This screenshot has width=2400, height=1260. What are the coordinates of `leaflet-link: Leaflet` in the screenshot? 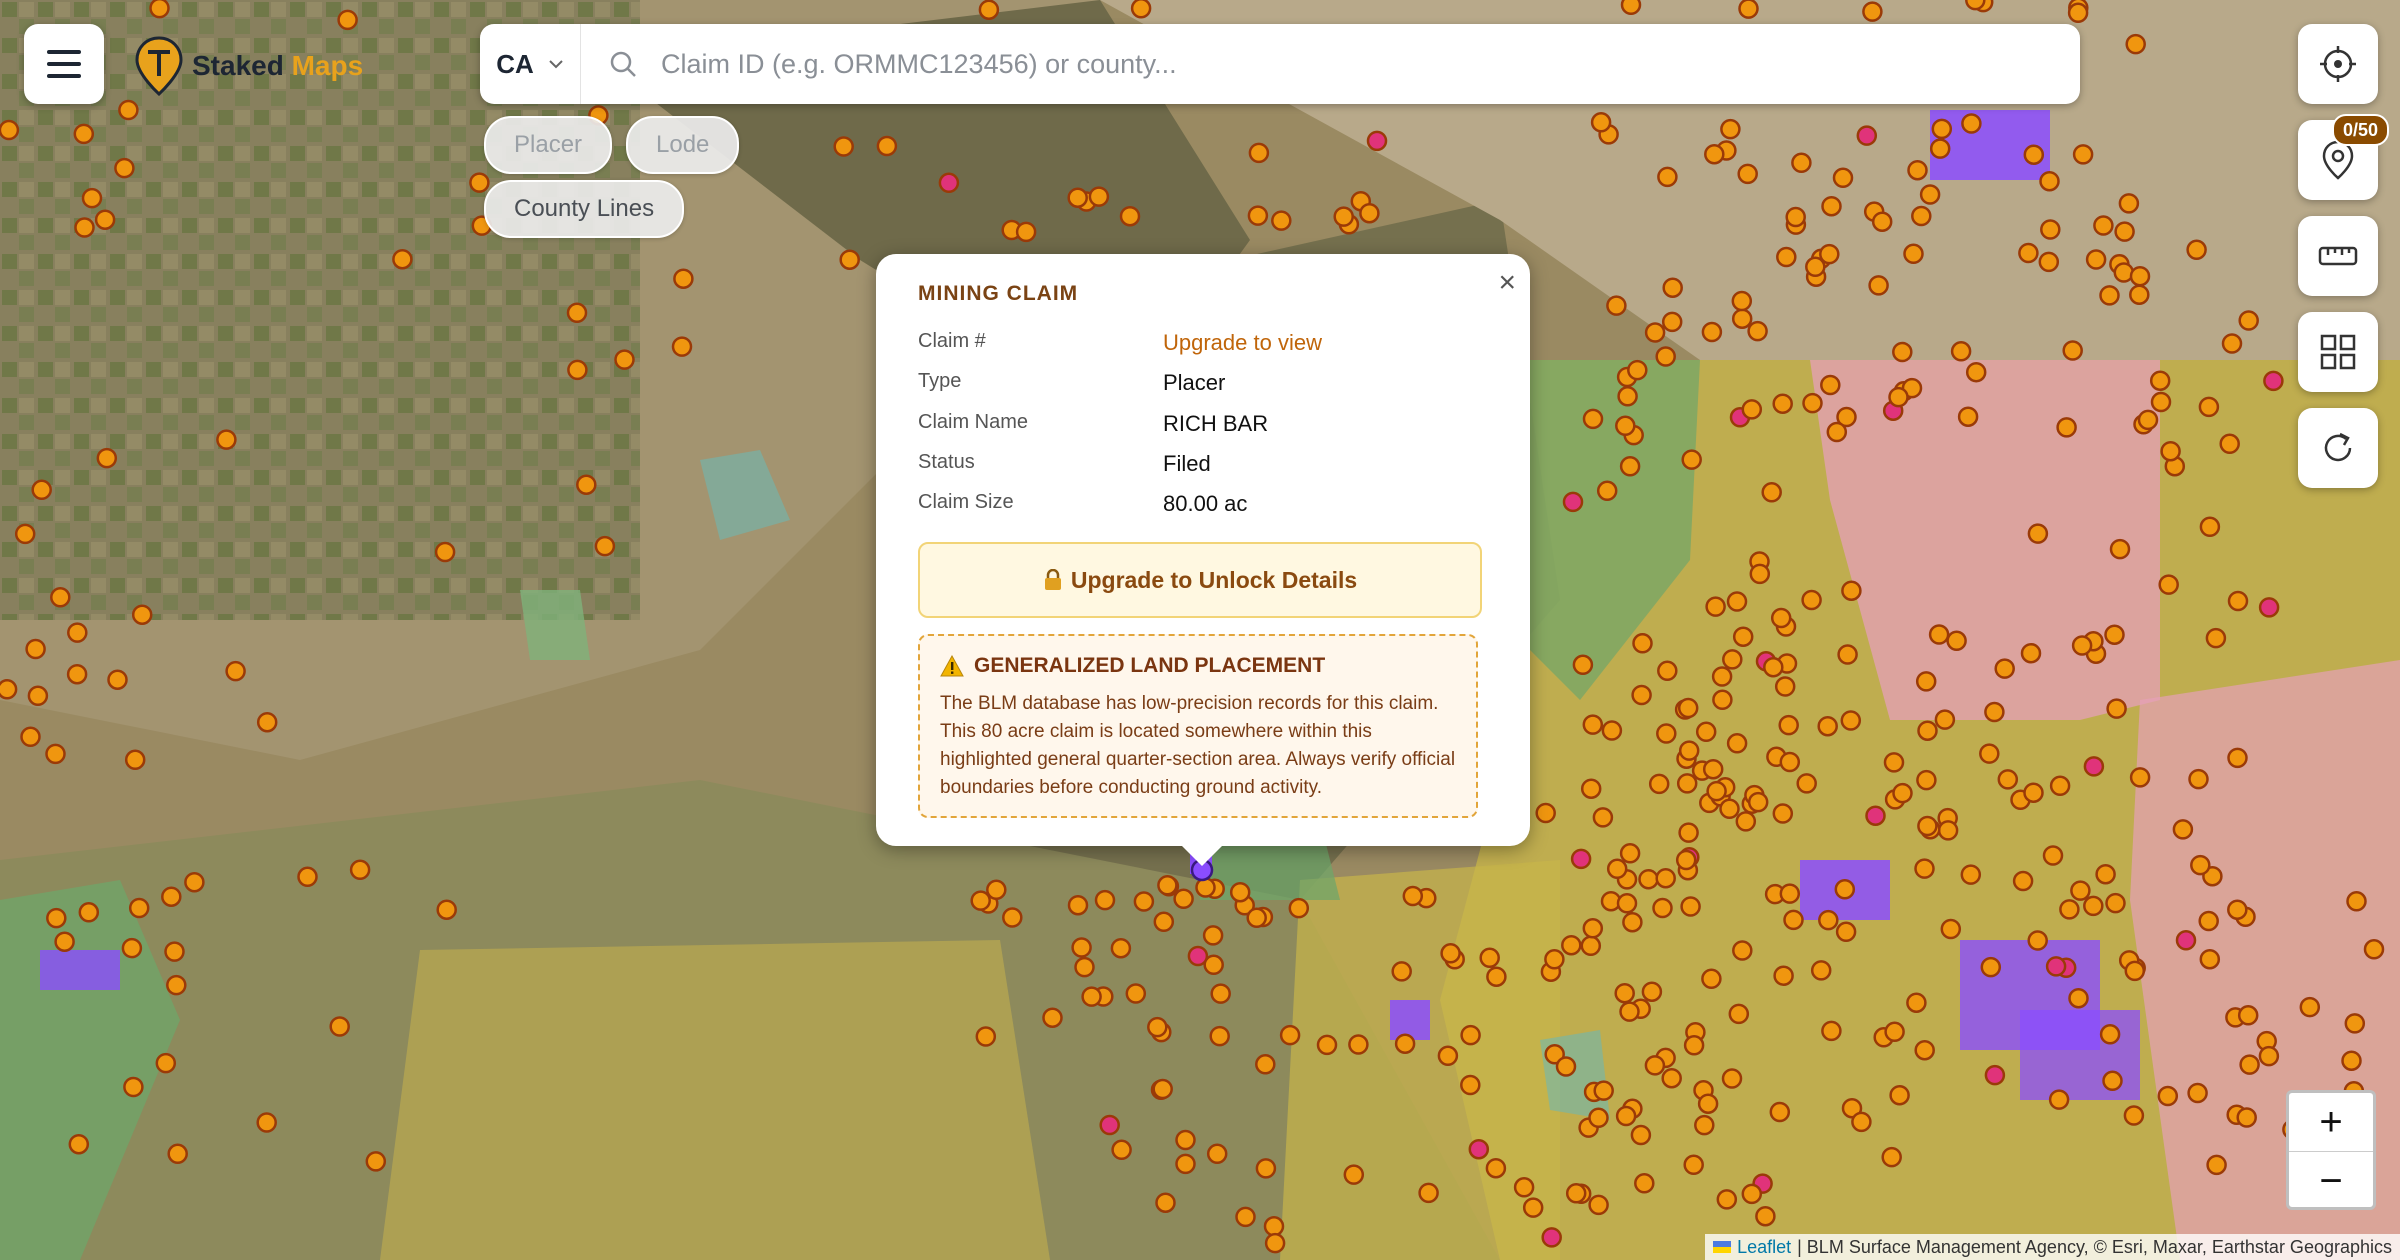 It's located at (1764, 1247).